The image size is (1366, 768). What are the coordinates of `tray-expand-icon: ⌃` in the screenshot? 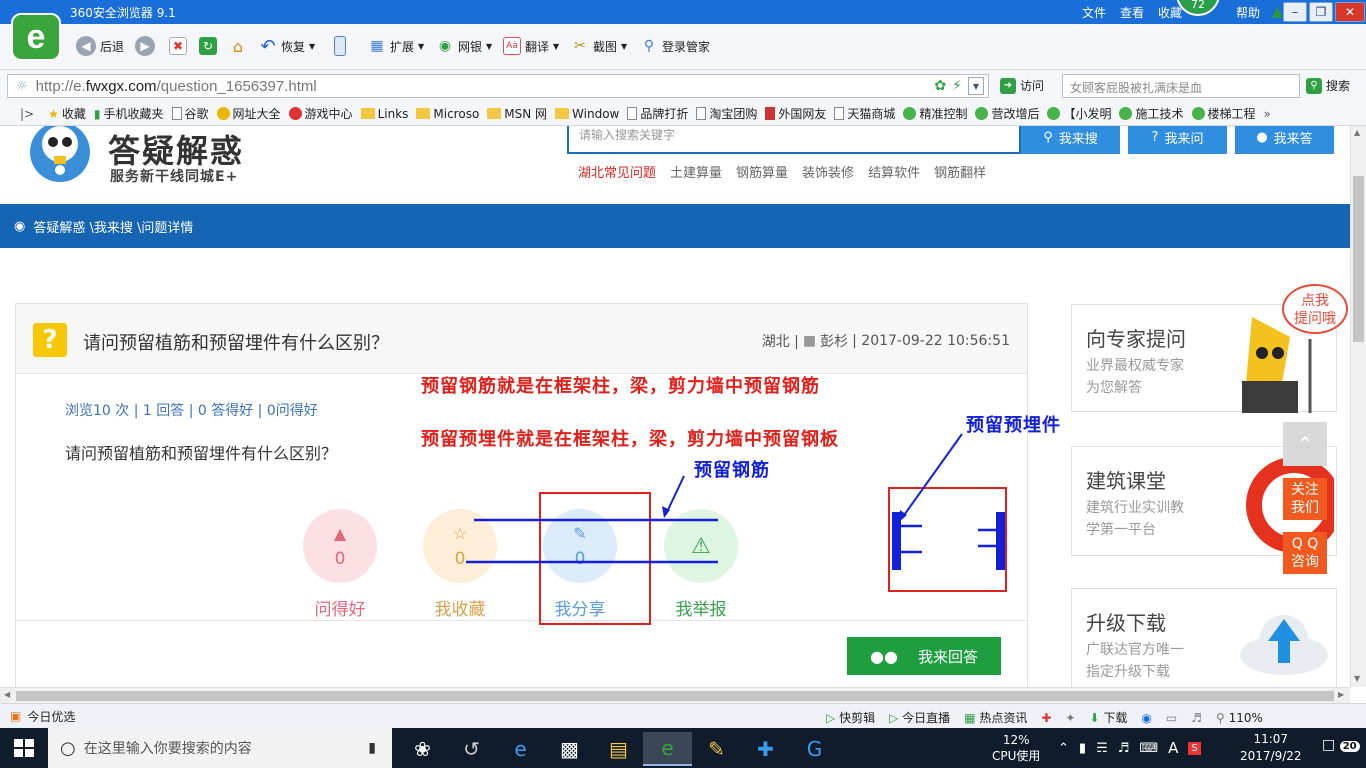 It's located at (1063, 748).